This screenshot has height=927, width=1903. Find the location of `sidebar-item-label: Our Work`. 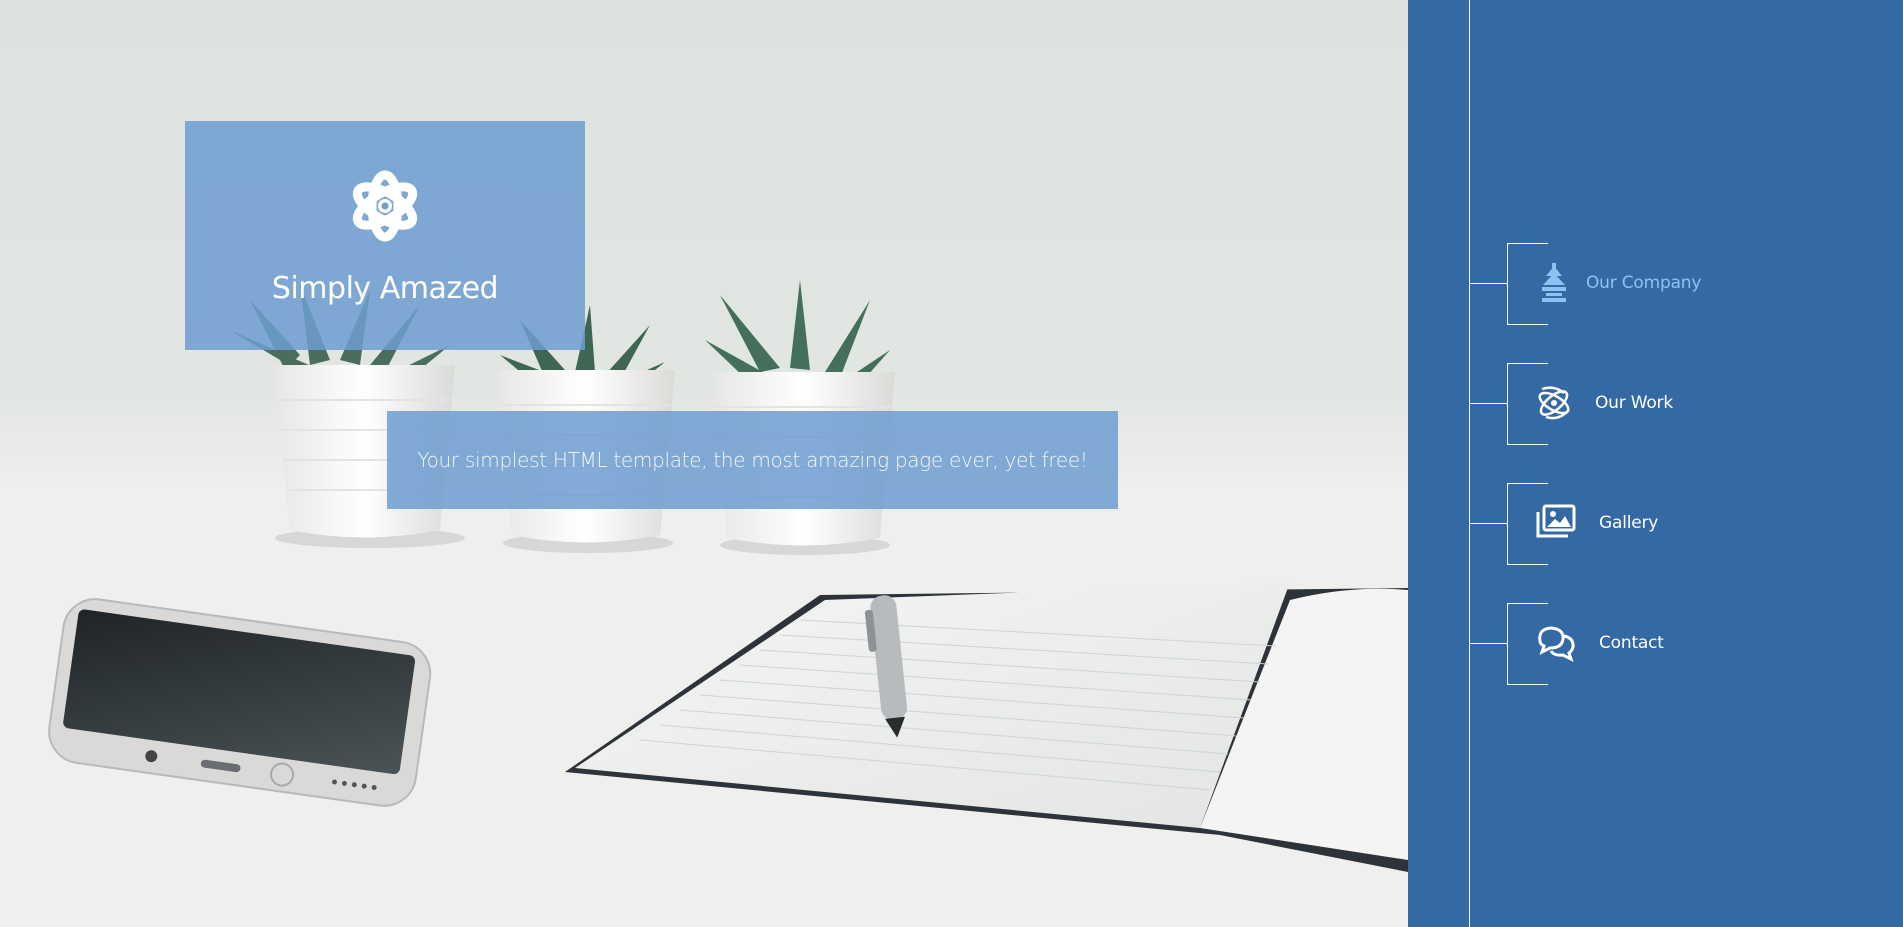

sidebar-item-label: Our Work is located at coordinates (1634, 403).